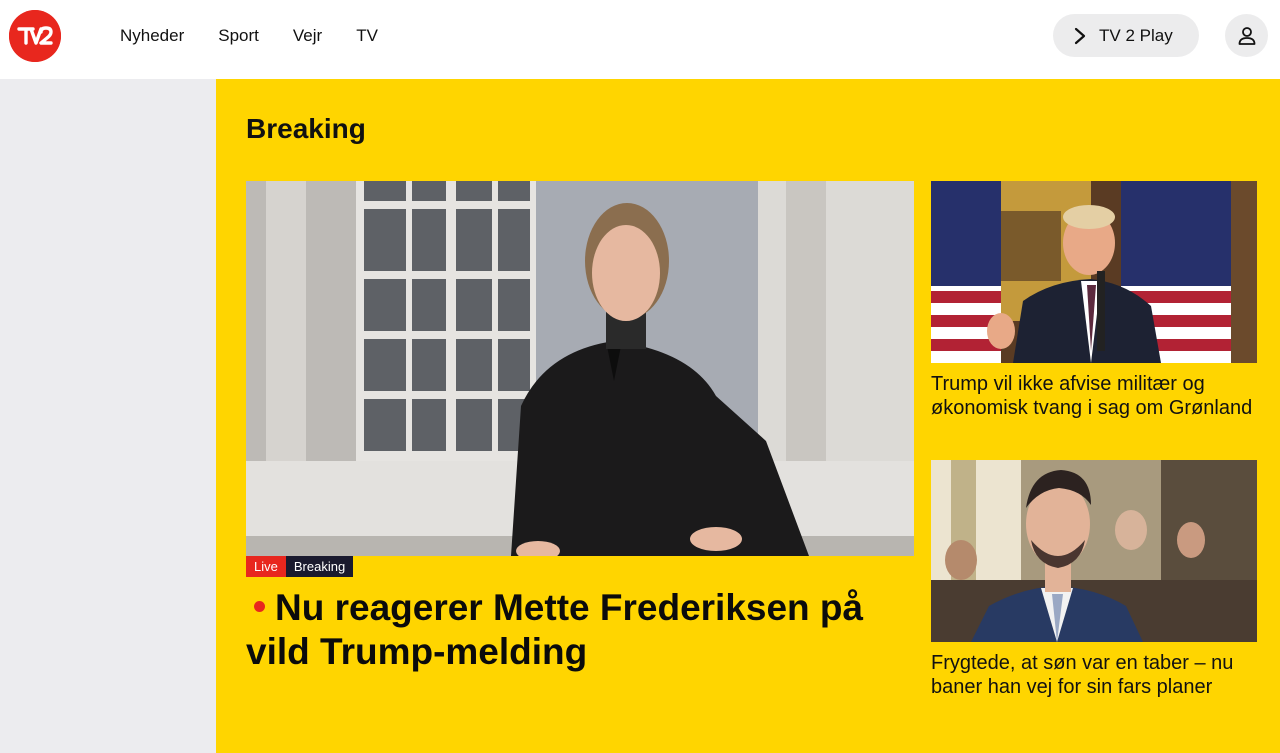 This screenshot has height=753, width=1280. I want to click on nav-item-vejr: Vejr, so click(307, 36).